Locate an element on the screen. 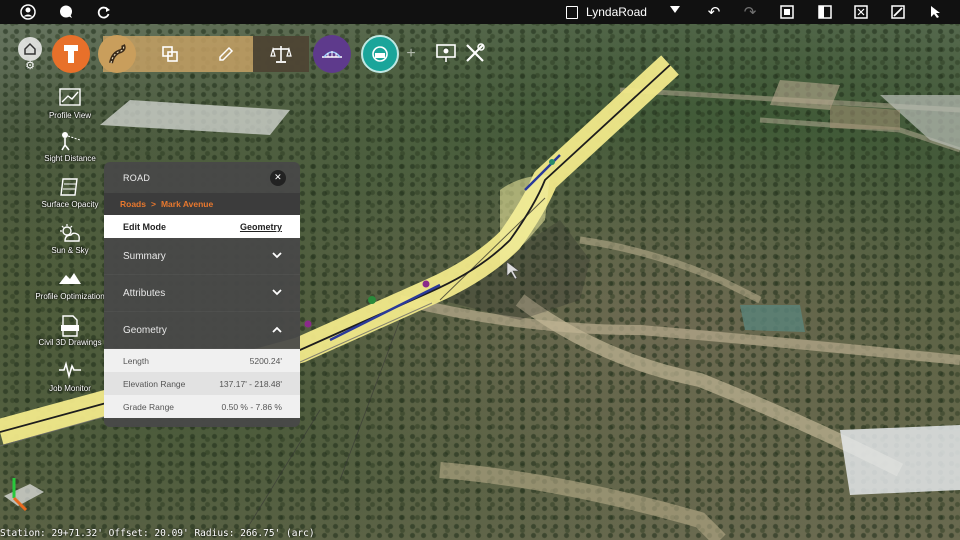 This screenshot has width=960, height=540. road-profile-line is located at coordinates (385, 312).